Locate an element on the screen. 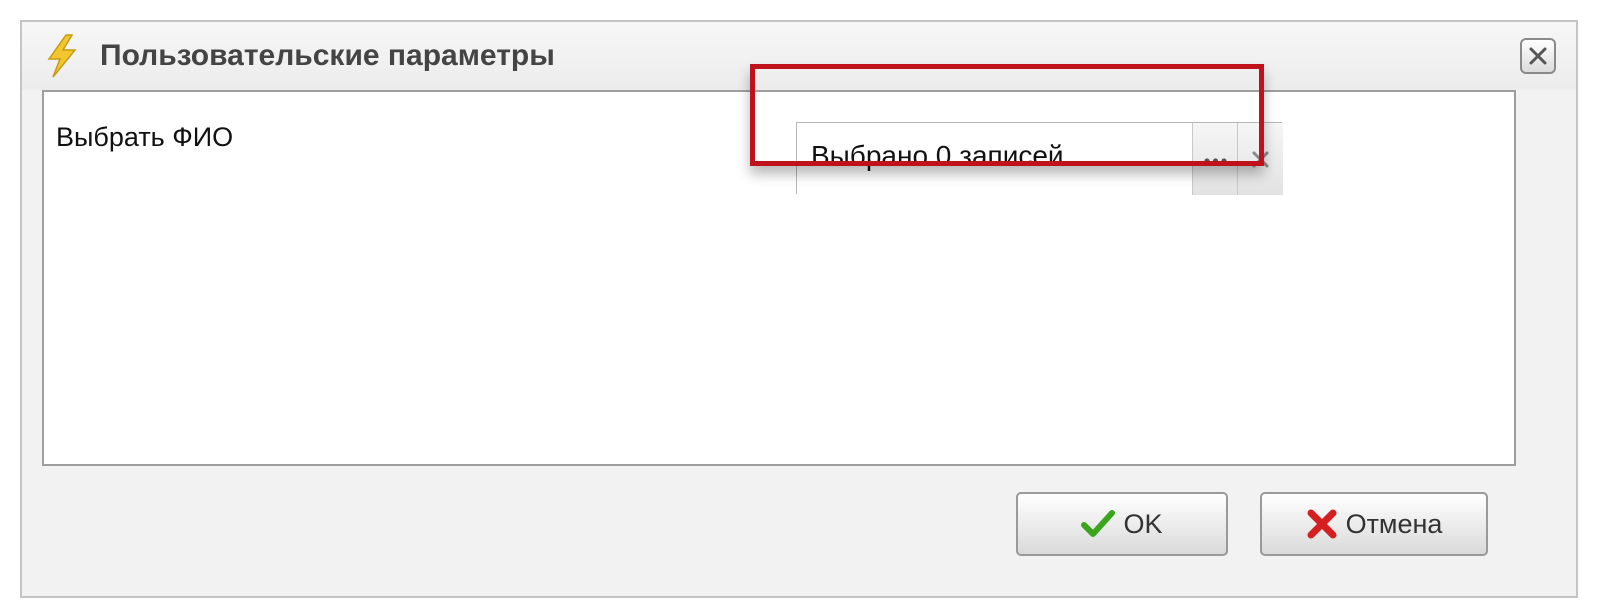  dialog-titlebar: Пользовательские параметры is located at coordinates (799, 56).